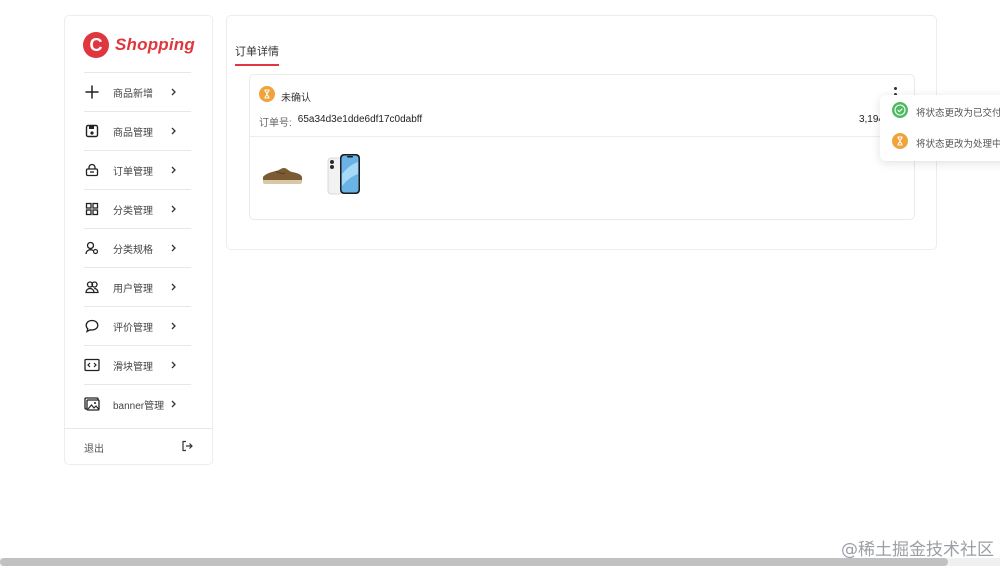  I want to click on status-dropdown-menu: 将状态更改为已交付 将状态更改为处理中, so click(940, 128).